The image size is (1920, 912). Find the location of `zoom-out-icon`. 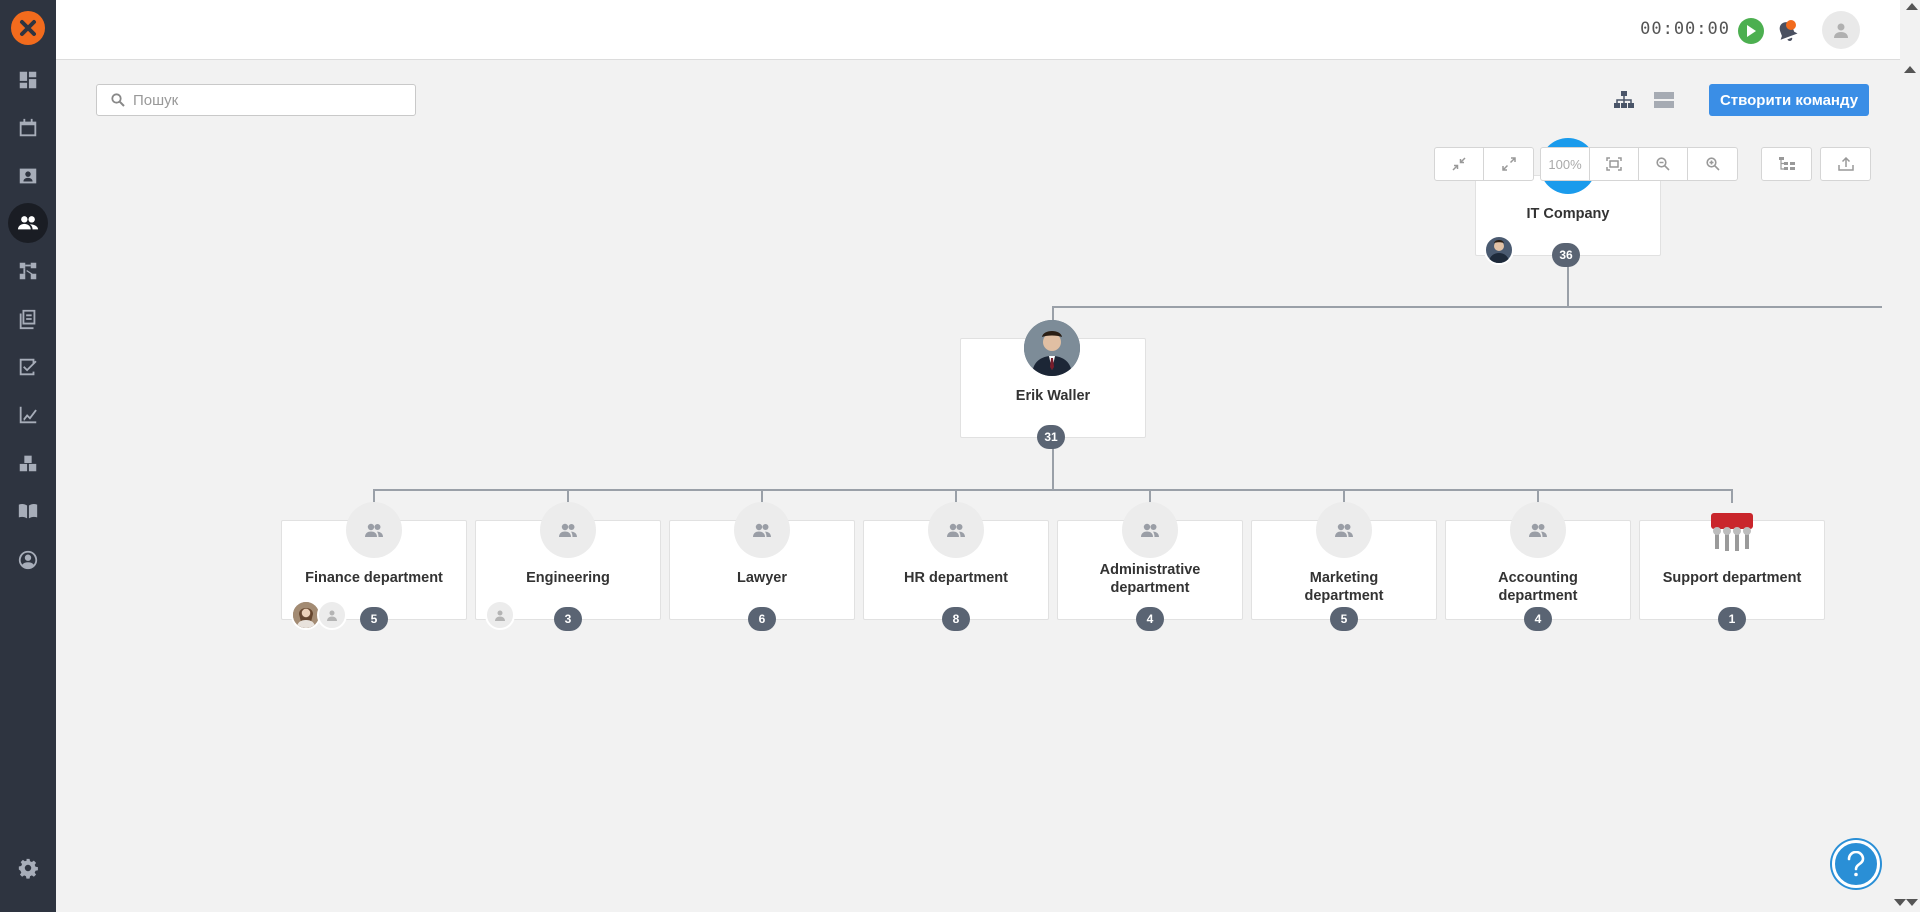

zoom-out-icon is located at coordinates (1663, 164).